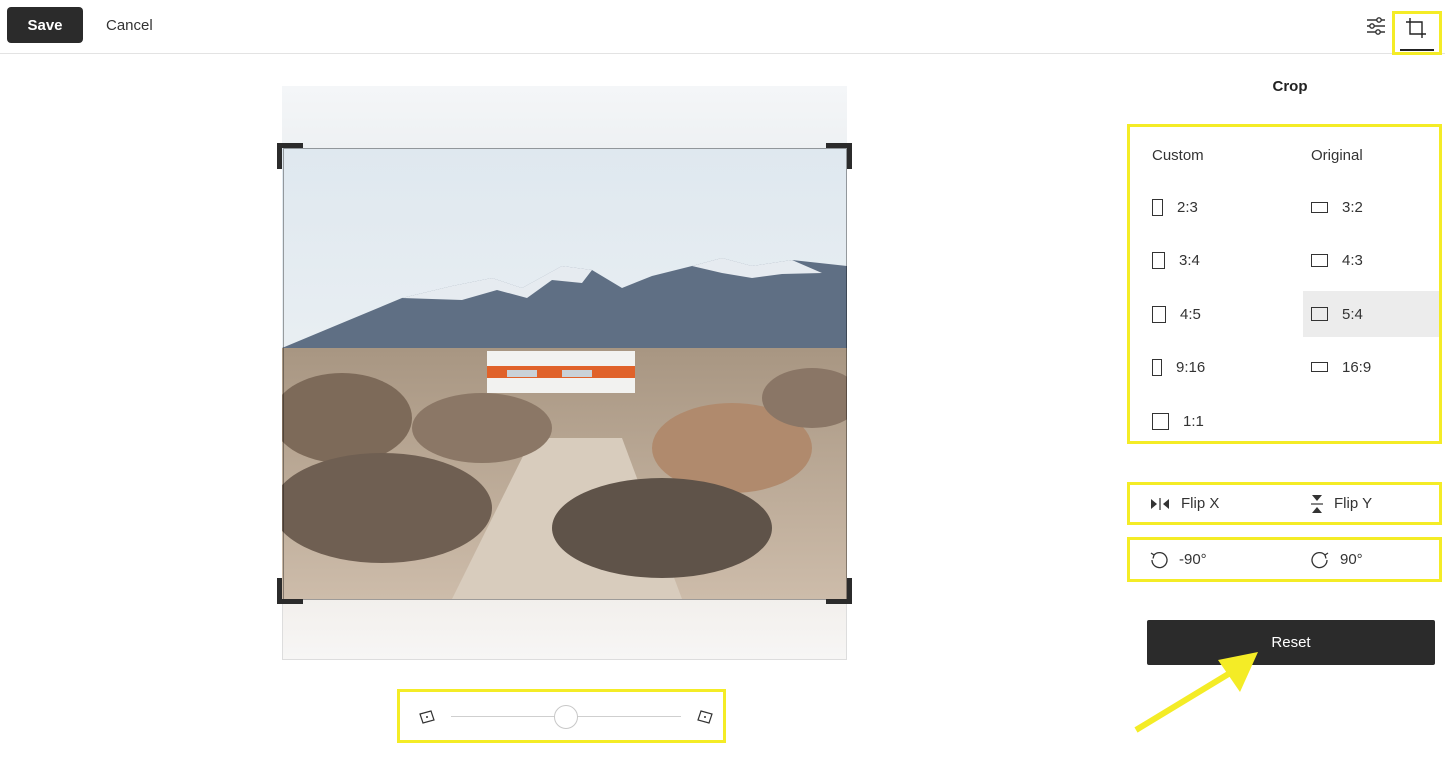  I want to click on sliders-icon, so click(1376, 26).